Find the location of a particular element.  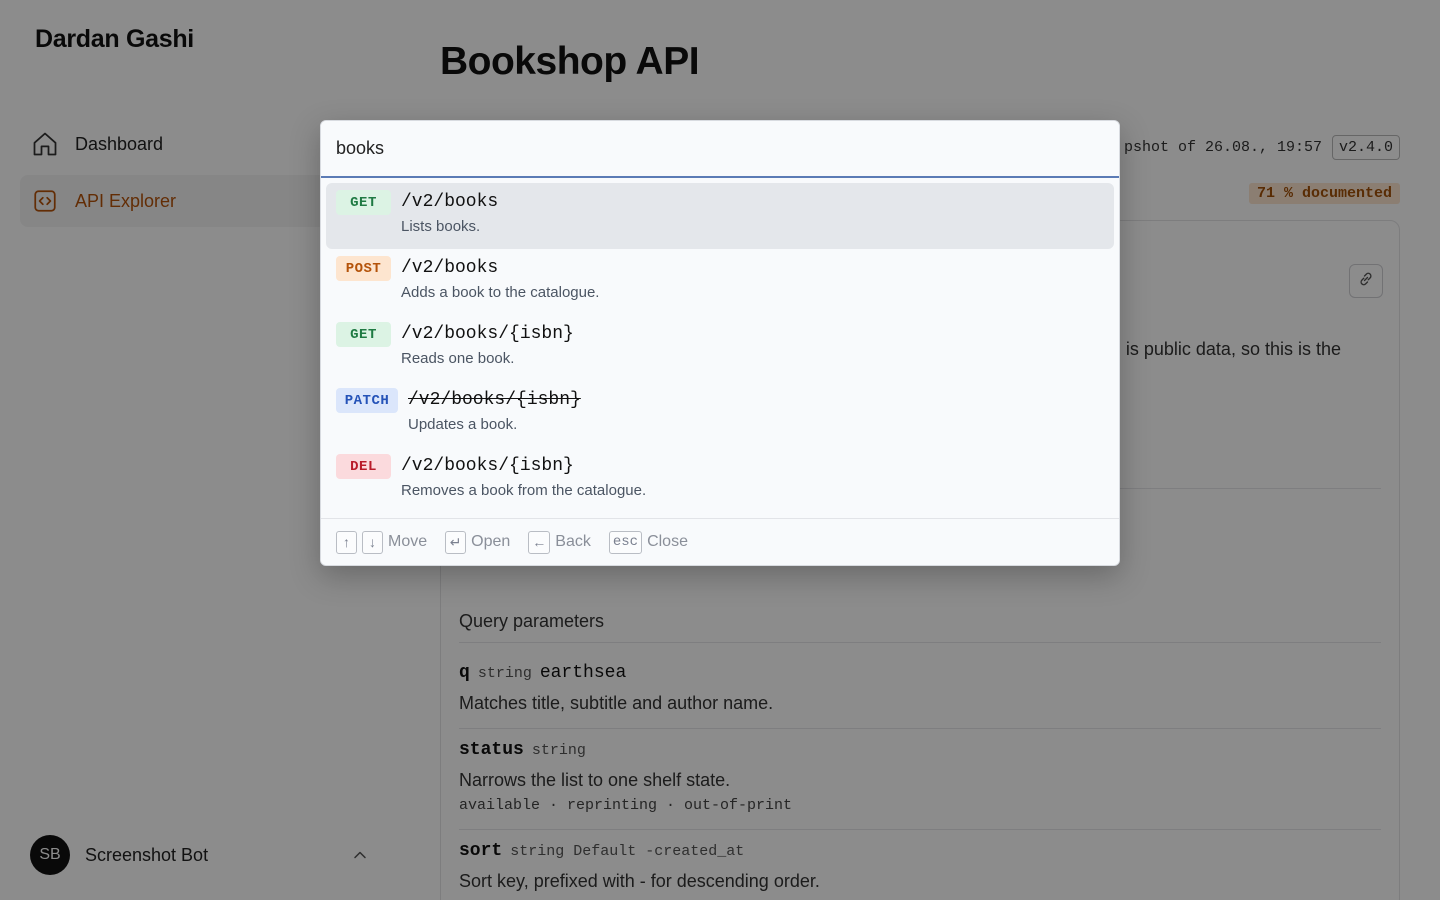

hint-move: ↑ ↓ Move is located at coordinates (382, 542).